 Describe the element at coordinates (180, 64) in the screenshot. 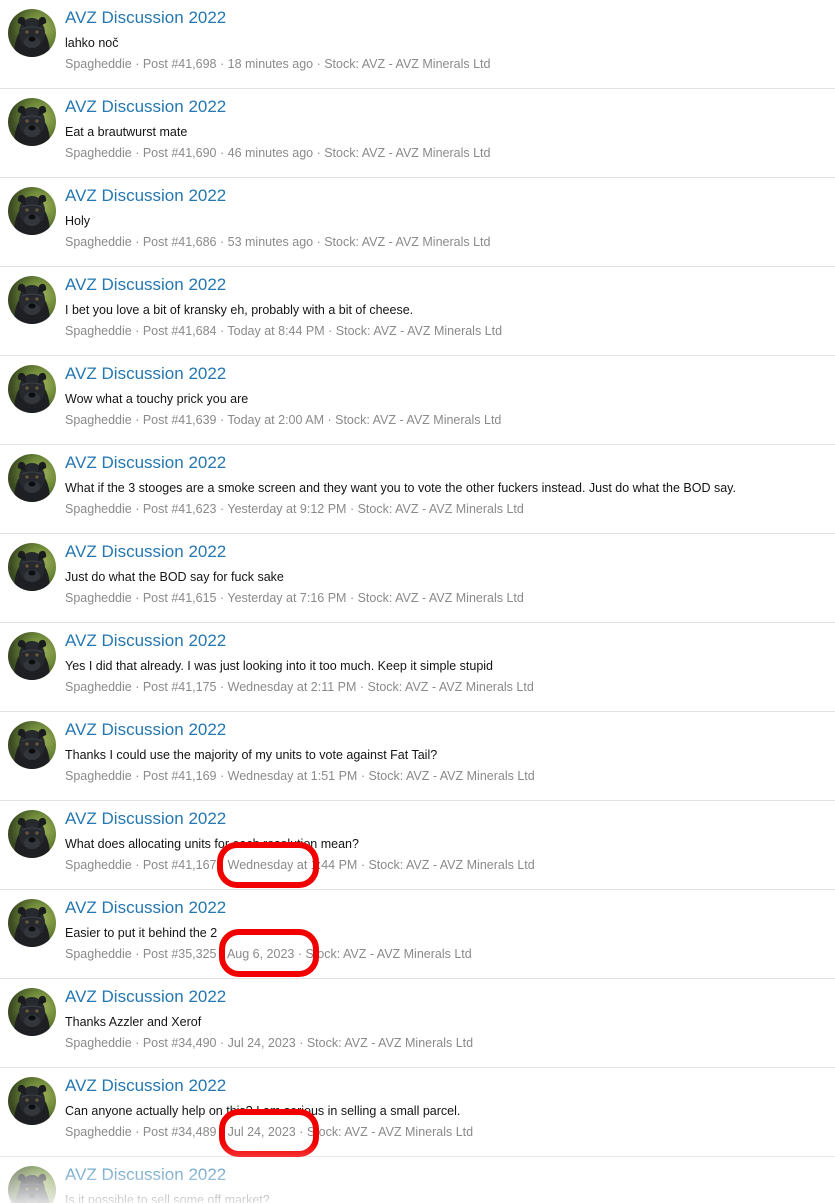

I see `post-number-link: Post #41,698` at that location.